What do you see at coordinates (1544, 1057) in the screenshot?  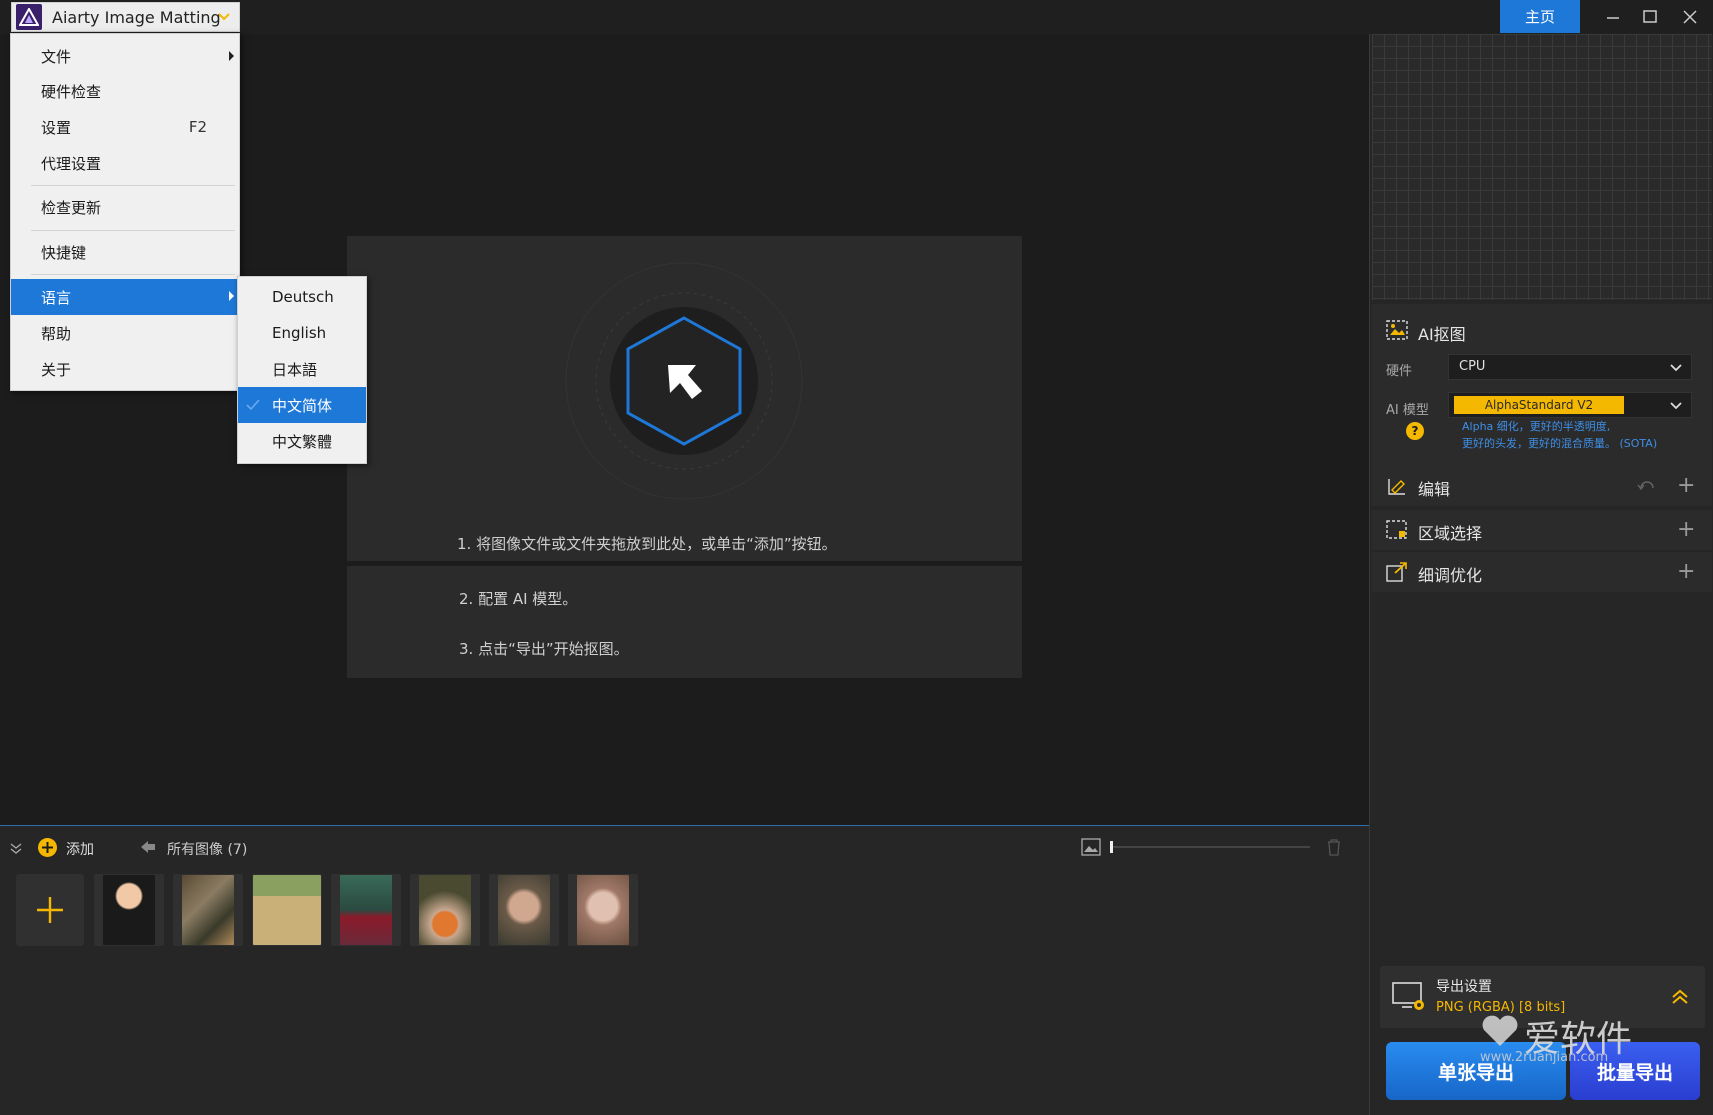 I see `watermark-url: www.2ruanjian.com` at bounding box center [1544, 1057].